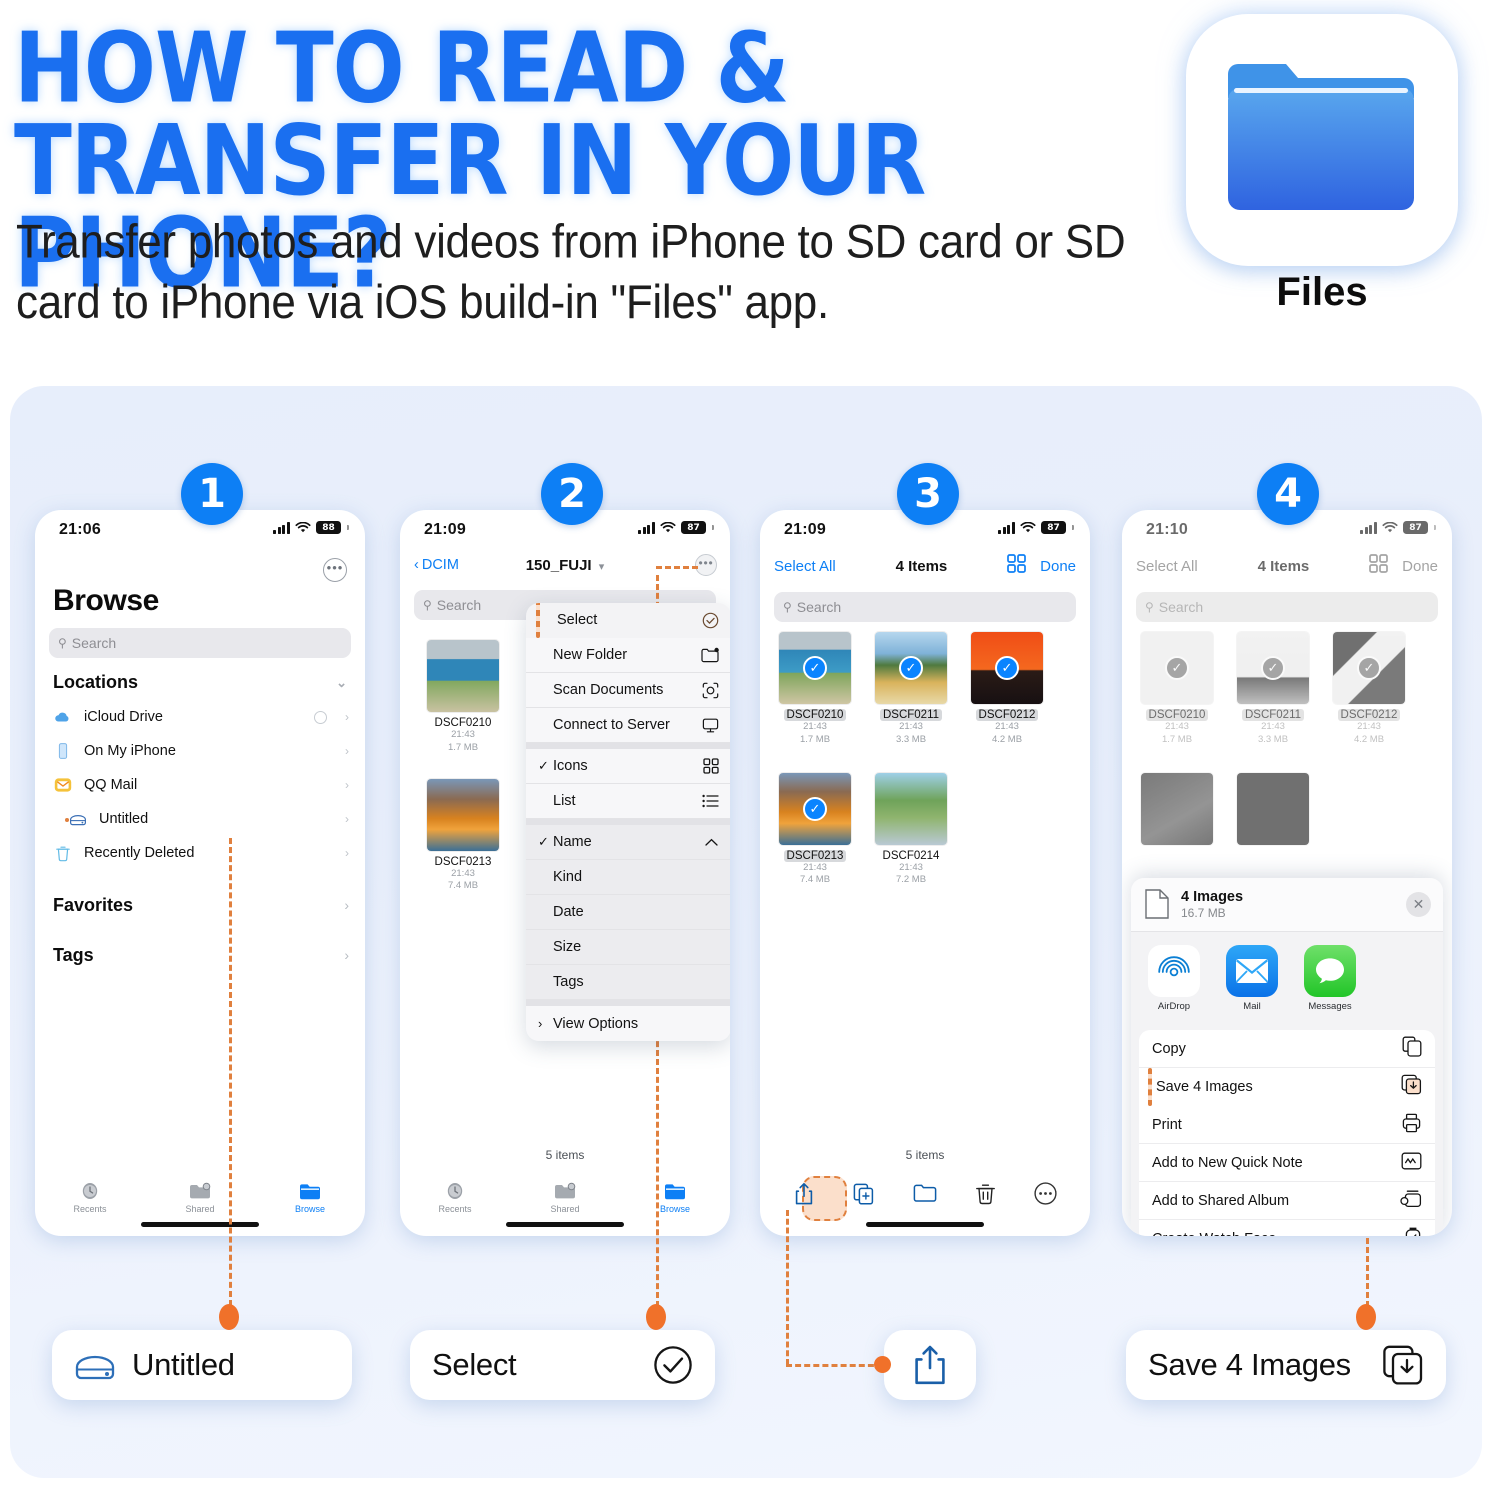 The image size is (1490, 1490). I want to click on sidebar-item-tags: Tags ›, so click(200, 955).